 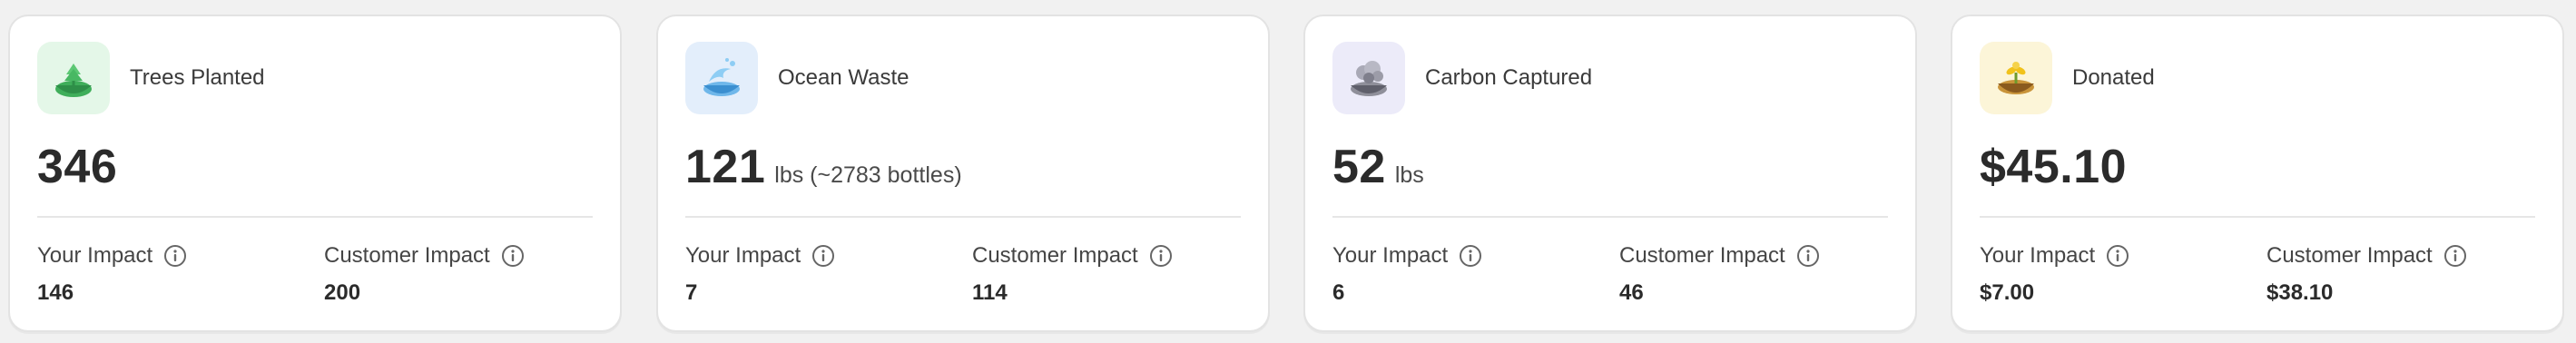 What do you see at coordinates (990, 292) in the screenshot?
I see `customer-impact-value: 114` at bounding box center [990, 292].